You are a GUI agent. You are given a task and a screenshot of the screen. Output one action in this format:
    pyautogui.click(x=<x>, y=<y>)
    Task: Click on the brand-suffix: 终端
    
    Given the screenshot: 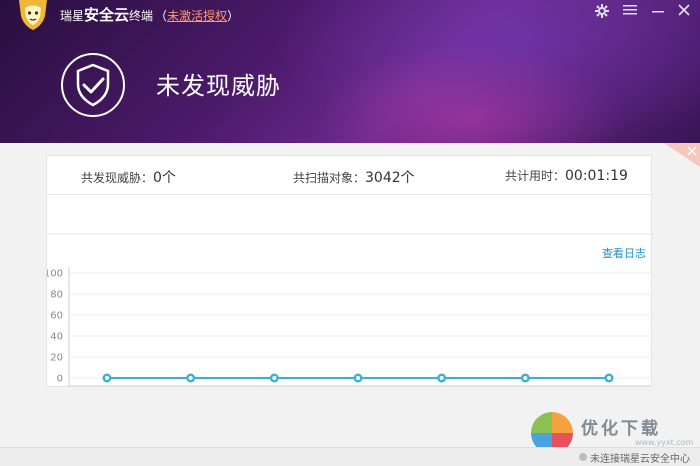 What is the action you would take?
    pyautogui.click(x=141, y=16)
    